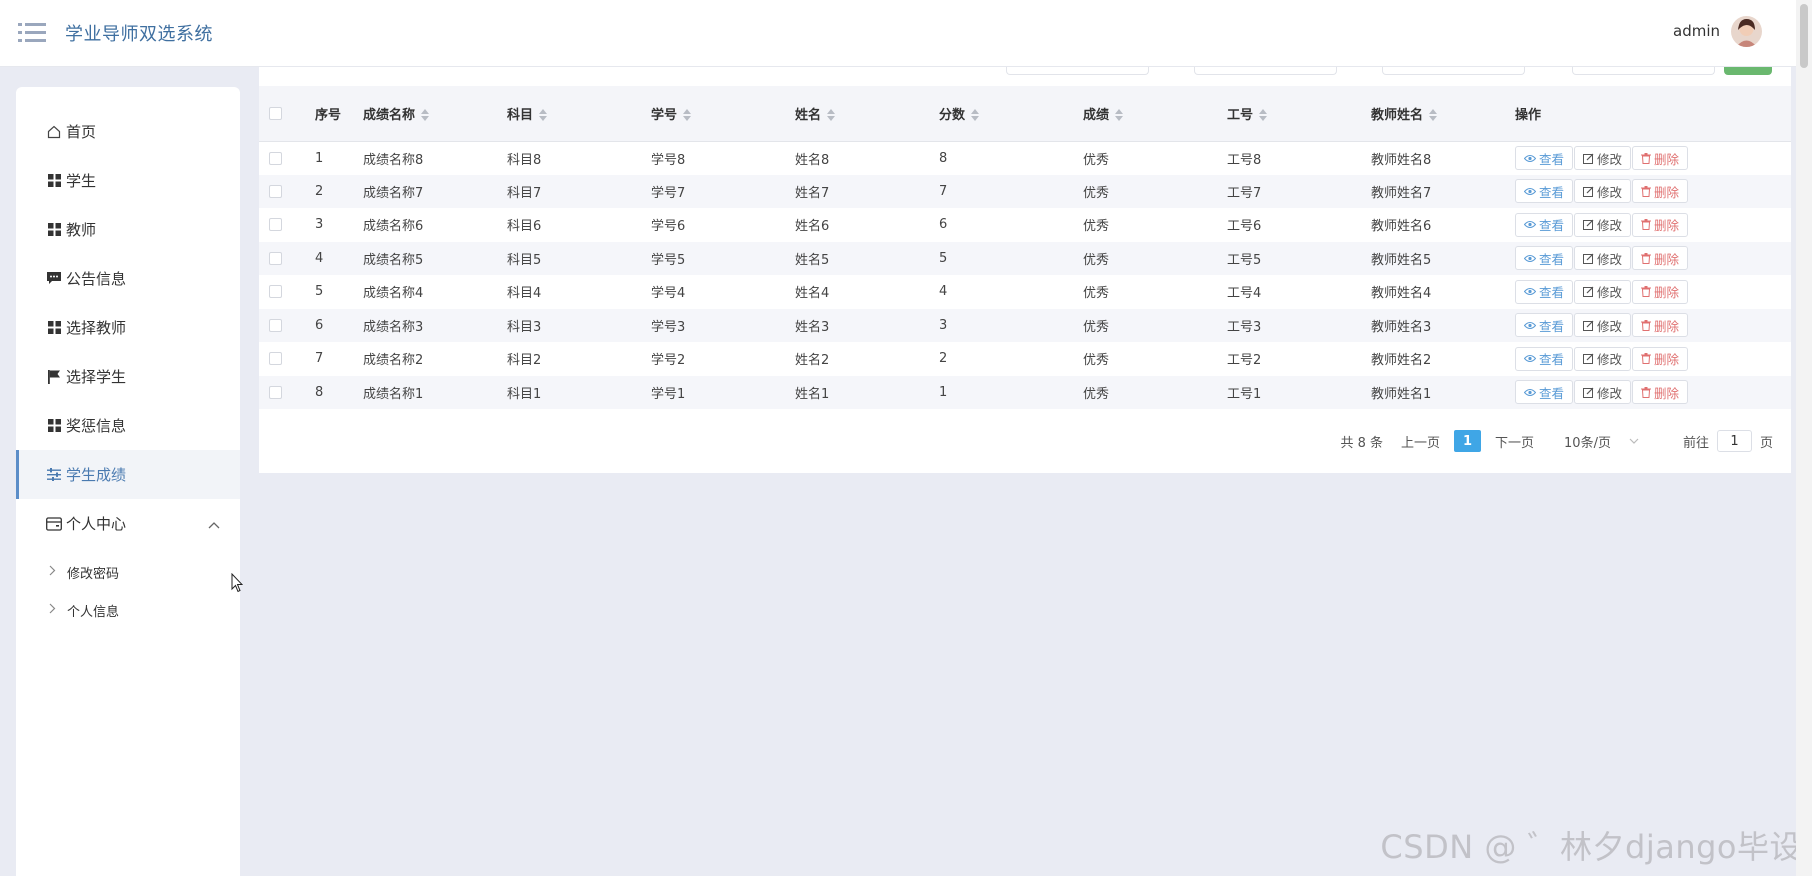 This screenshot has height=876, width=1812. Describe the element at coordinates (1601, 441) in the screenshot. I see `page-size-select: 10条/页` at that location.